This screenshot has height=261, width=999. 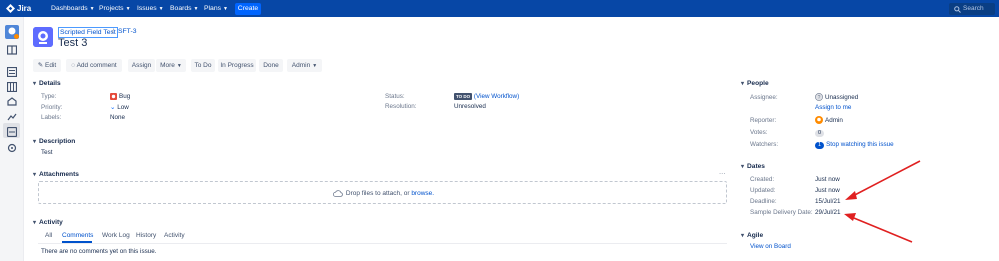 I want to click on more-button: More ▼, so click(x=171, y=65).